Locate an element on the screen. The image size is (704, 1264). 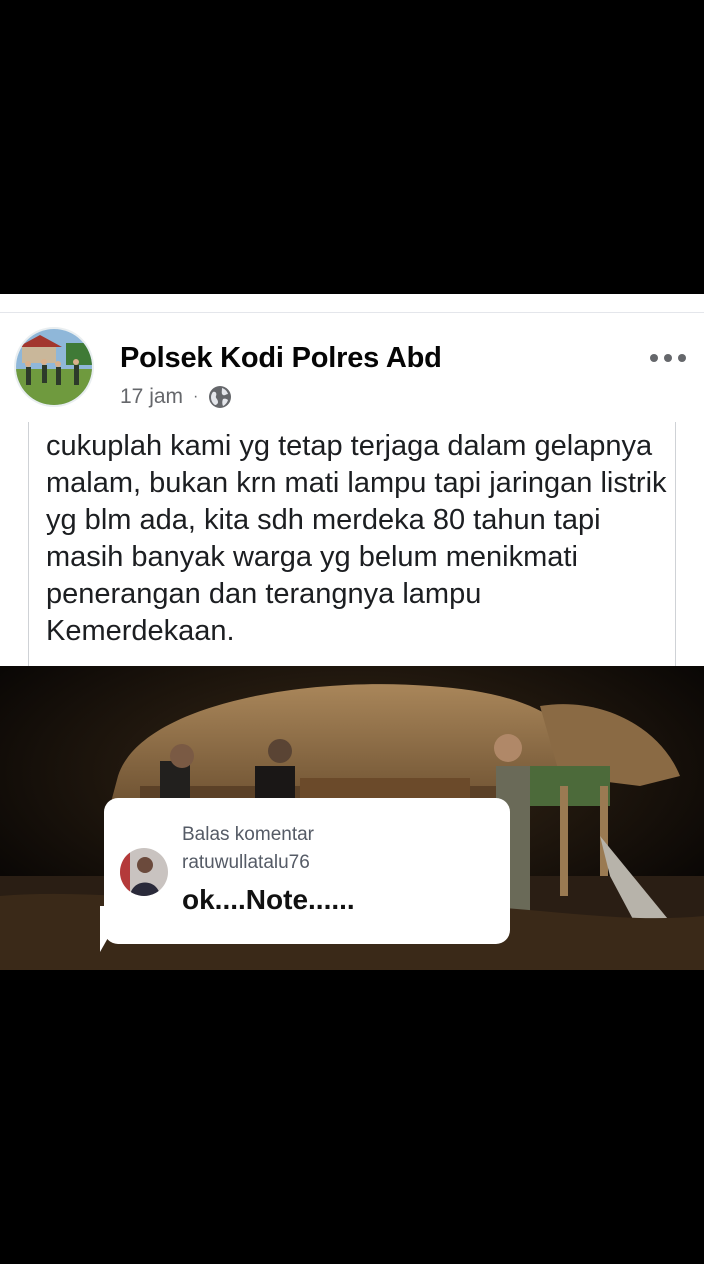
post-meta: 17 jam · is located at coordinates (176, 397).